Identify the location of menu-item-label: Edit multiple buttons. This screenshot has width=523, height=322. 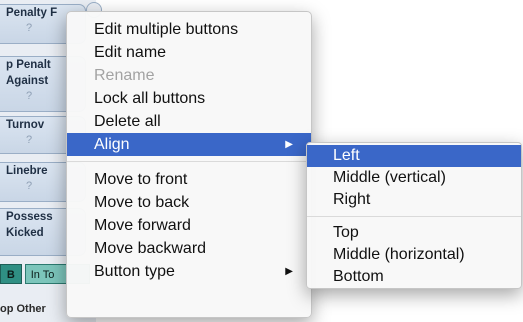
(166, 29).